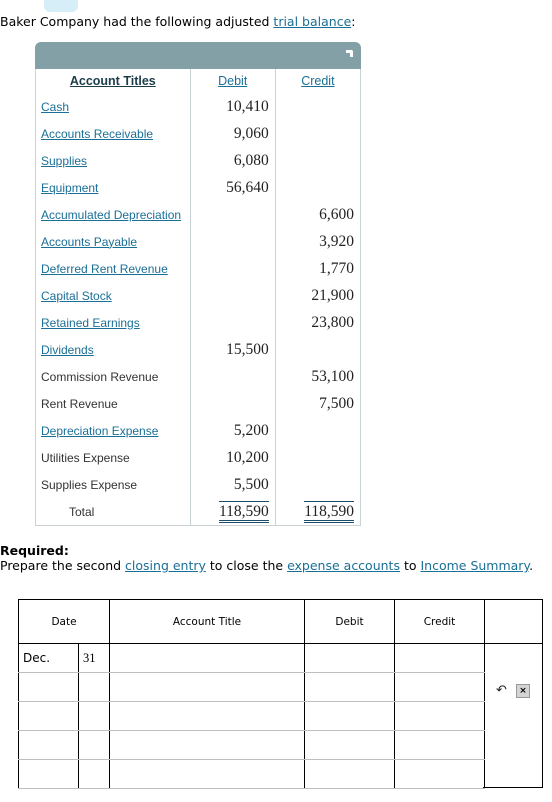  Describe the element at coordinates (336, 268) in the screenshot. I see `credit-amount: 1,770` at that location.